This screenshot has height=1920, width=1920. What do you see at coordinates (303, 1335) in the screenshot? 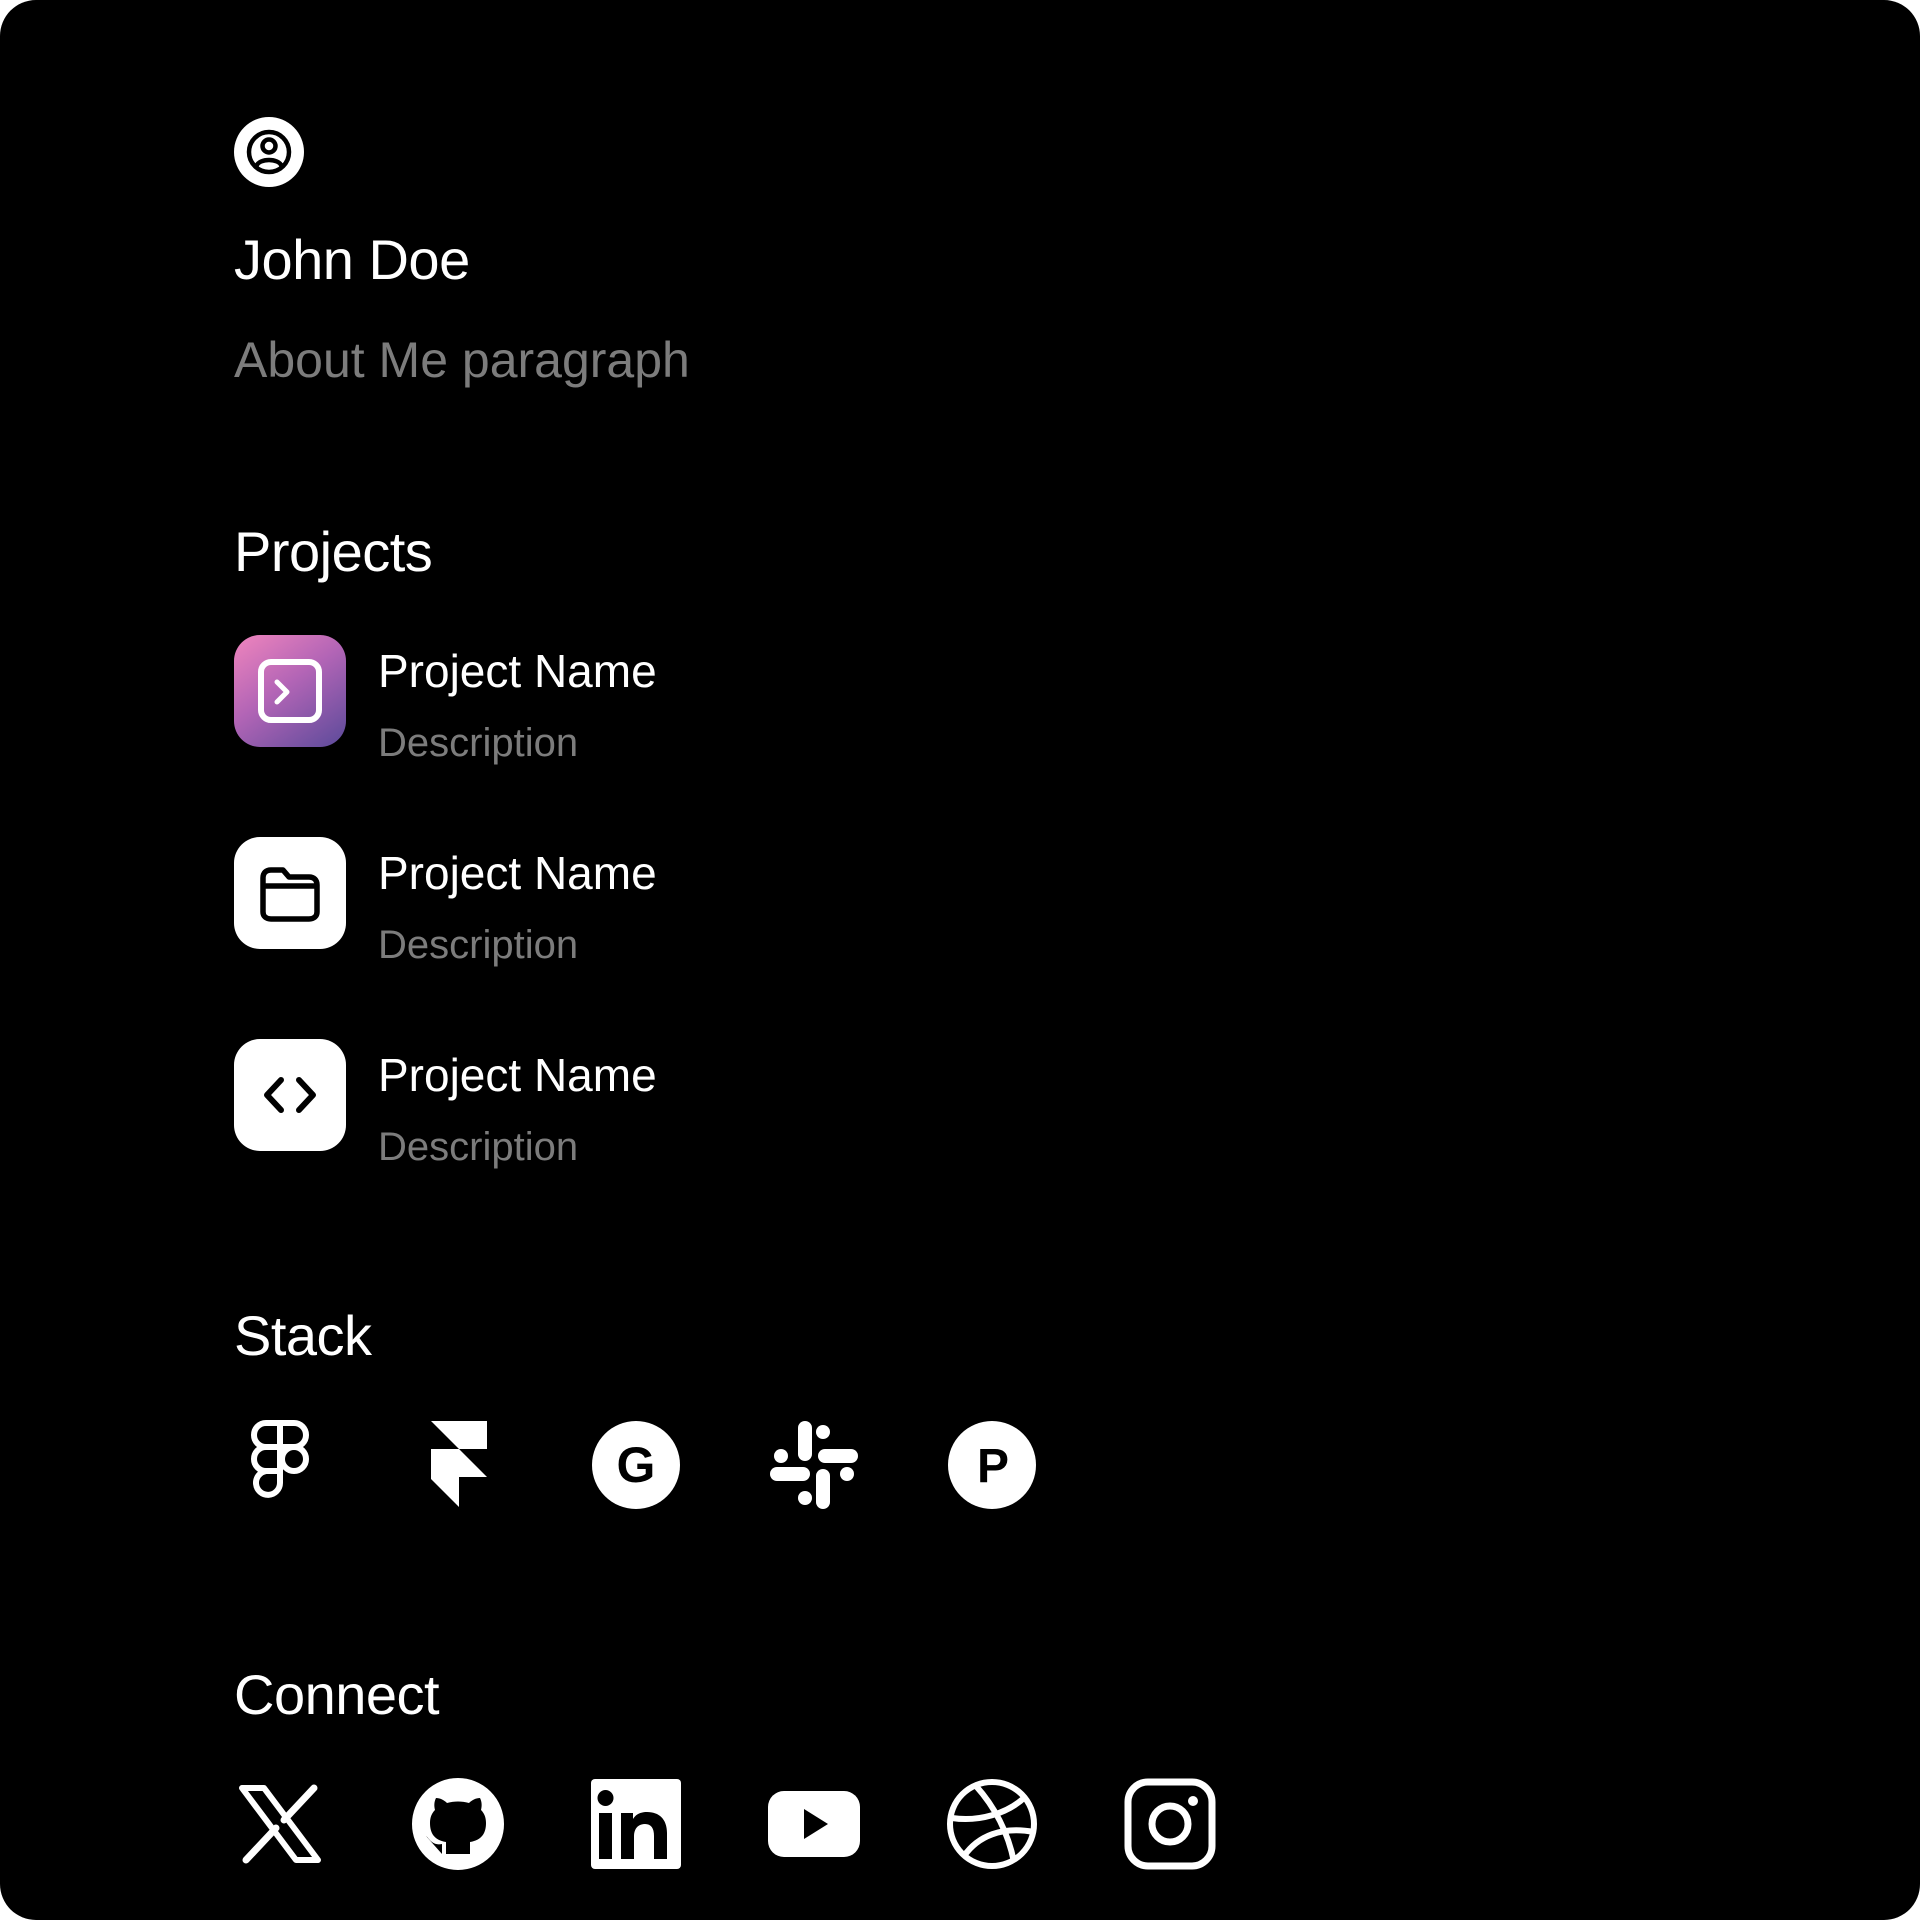
I see `stack-heading: Stack` at bounding box center [303, 1335].